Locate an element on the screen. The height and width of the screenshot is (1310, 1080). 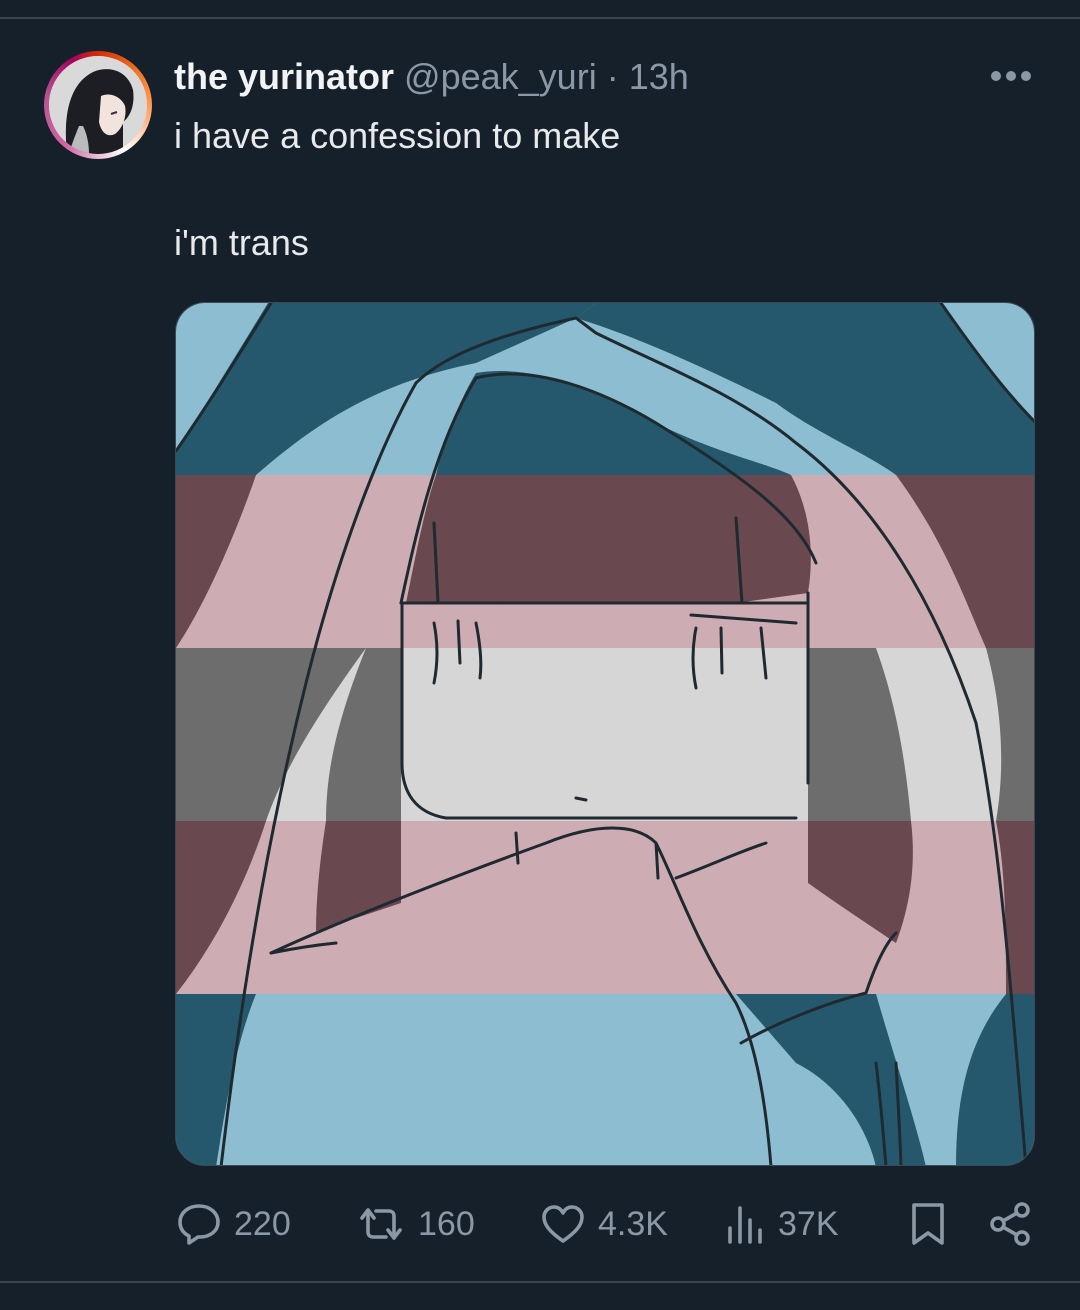
bookmark-button is located at coordinates (928, 1224).